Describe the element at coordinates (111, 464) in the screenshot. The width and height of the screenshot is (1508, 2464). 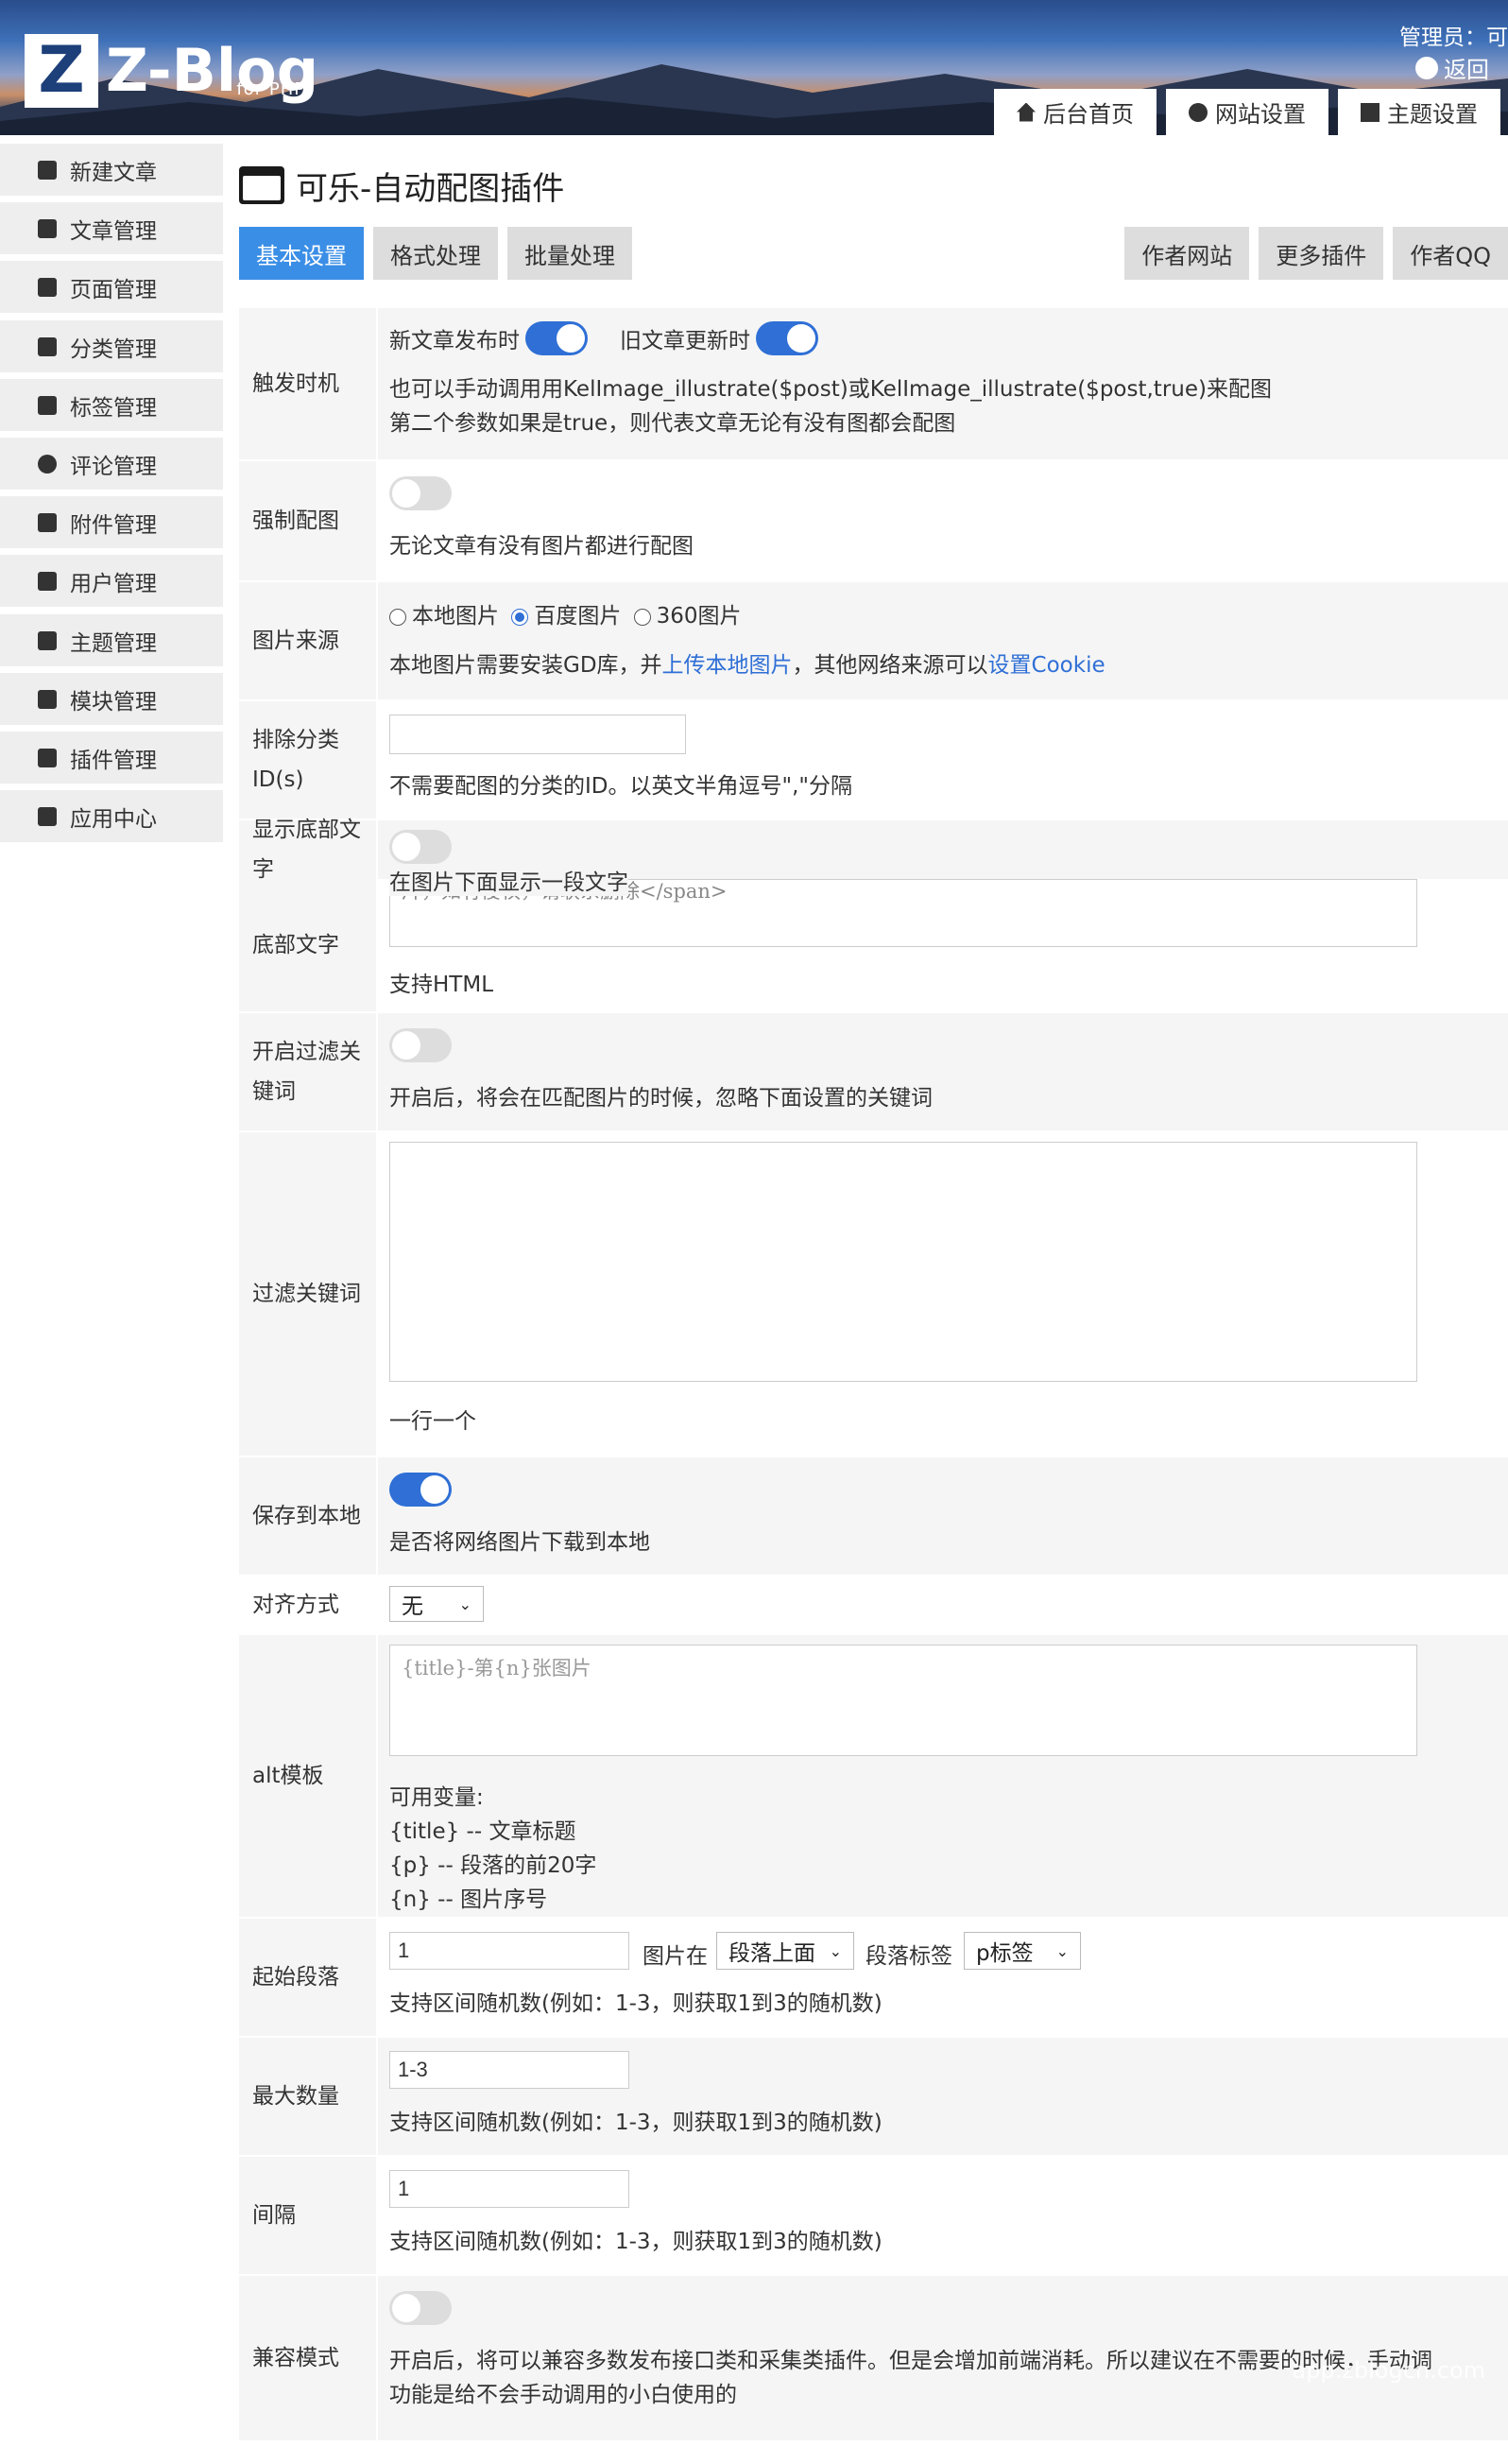
I see `sidebar-item-comments: 评论管理` at that location.